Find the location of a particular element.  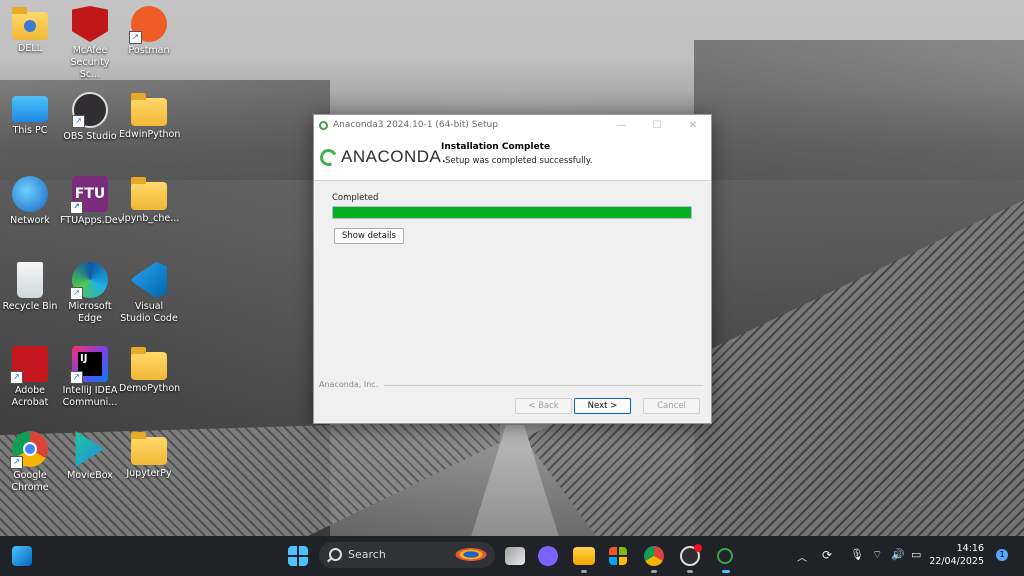

volume-icon: 🔊 is located at coordinates (898, 554).